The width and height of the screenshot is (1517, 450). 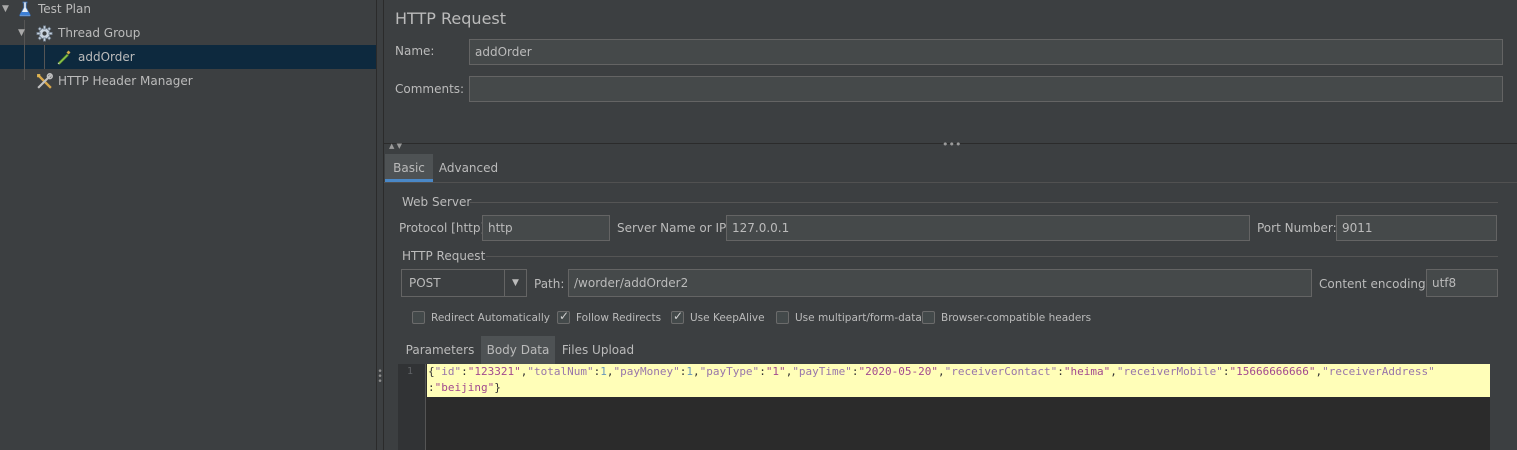 What do you see at coordinates (1378, 371) in the screenshot?
I see `code-token: "receiverAddress"` at bounding box center [1378, 371].